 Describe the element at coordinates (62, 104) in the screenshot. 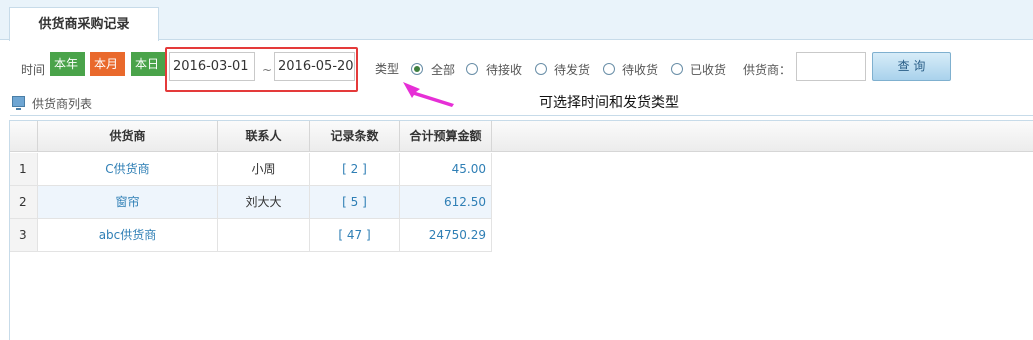

I see `supplier-list-title: 供货商列表` at that location.